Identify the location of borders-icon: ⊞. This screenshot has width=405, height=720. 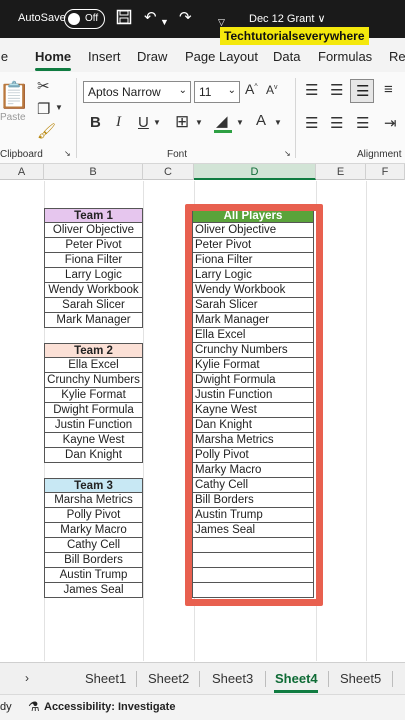
(182, 122).